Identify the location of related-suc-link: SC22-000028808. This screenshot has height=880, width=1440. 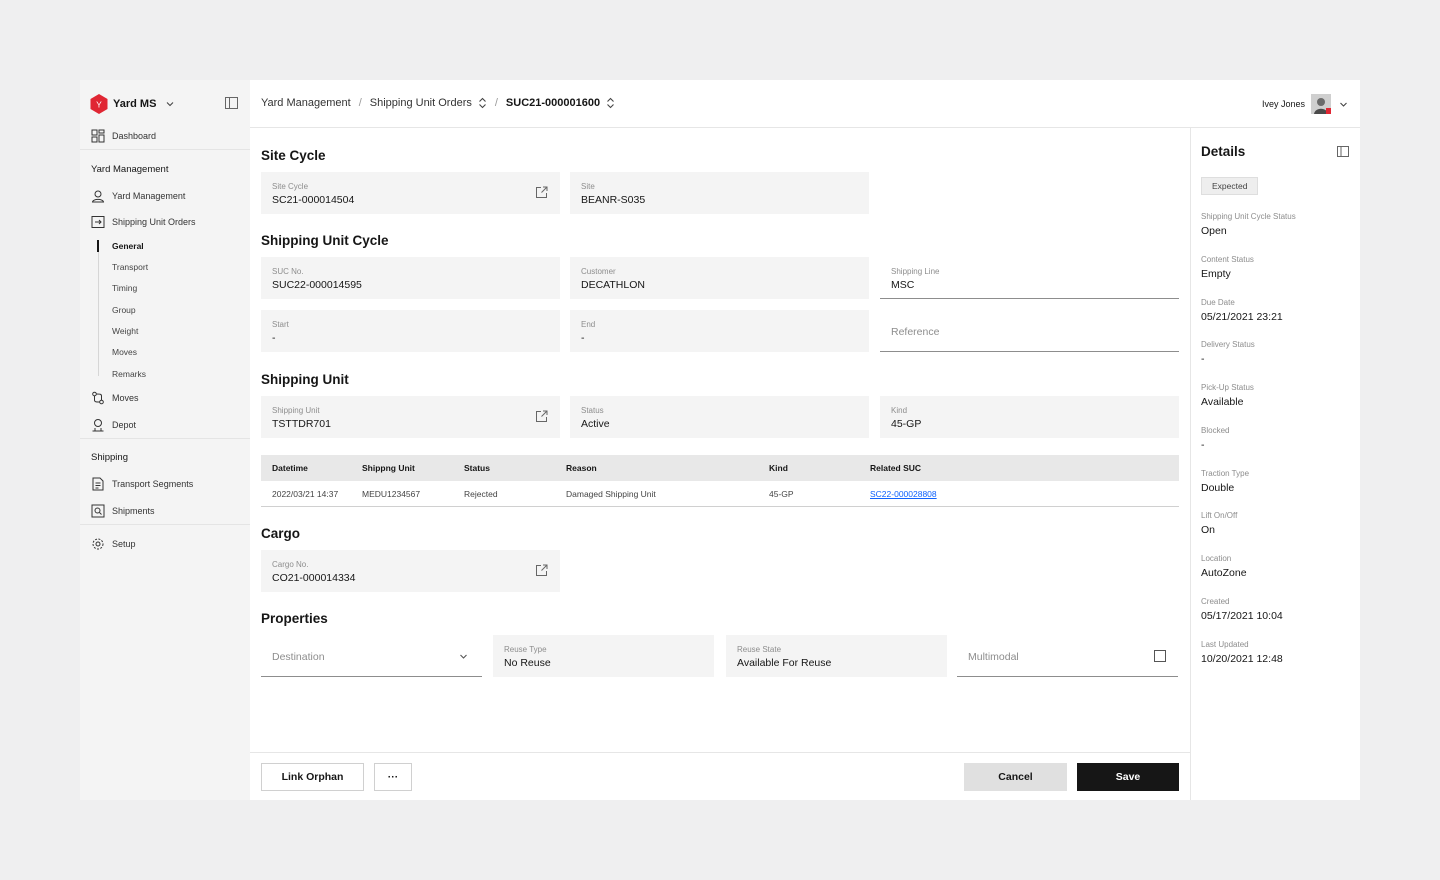
(903, 494).